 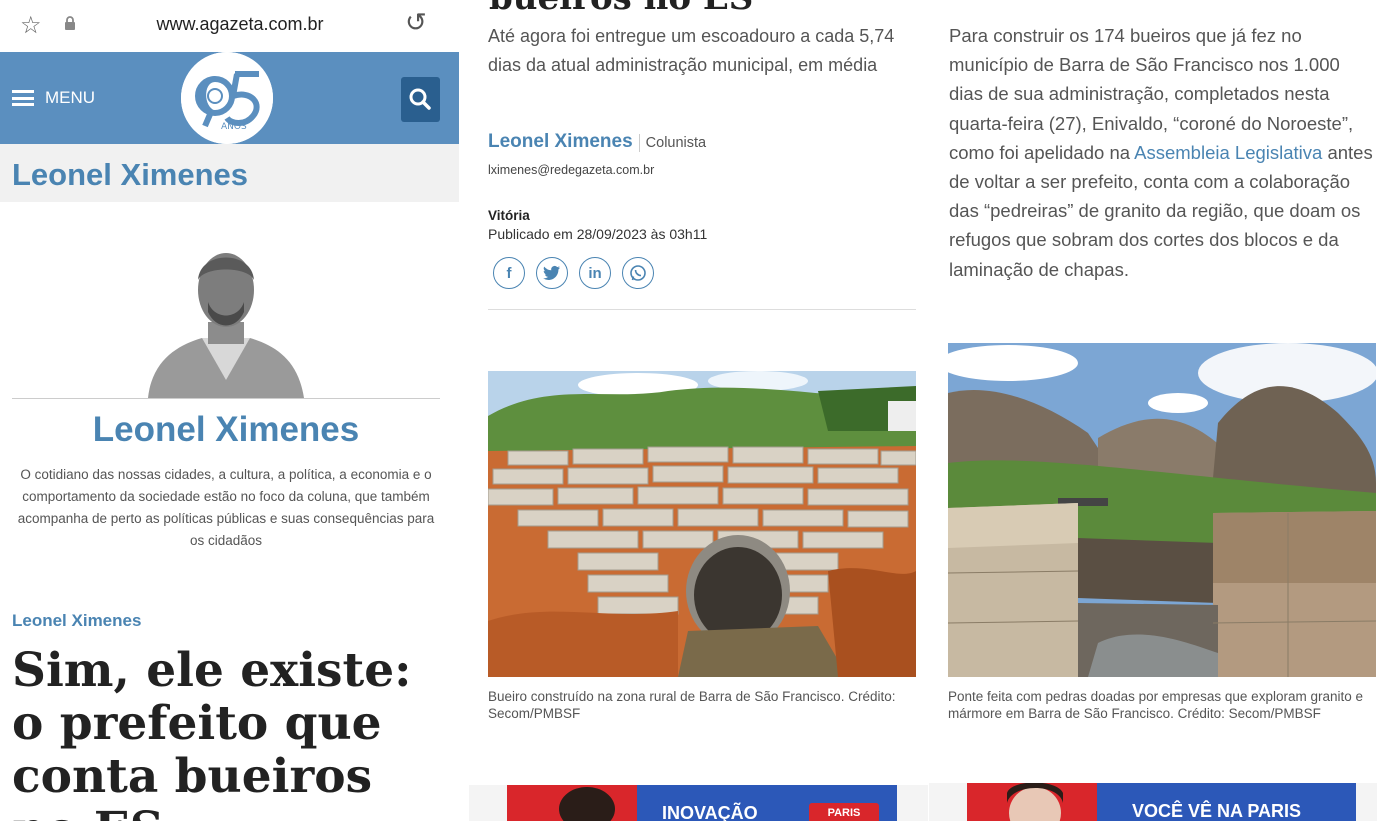 I want to click on ad-banner: VOCÊ VÊ NA PARIS, so click(x=1226, y=802).